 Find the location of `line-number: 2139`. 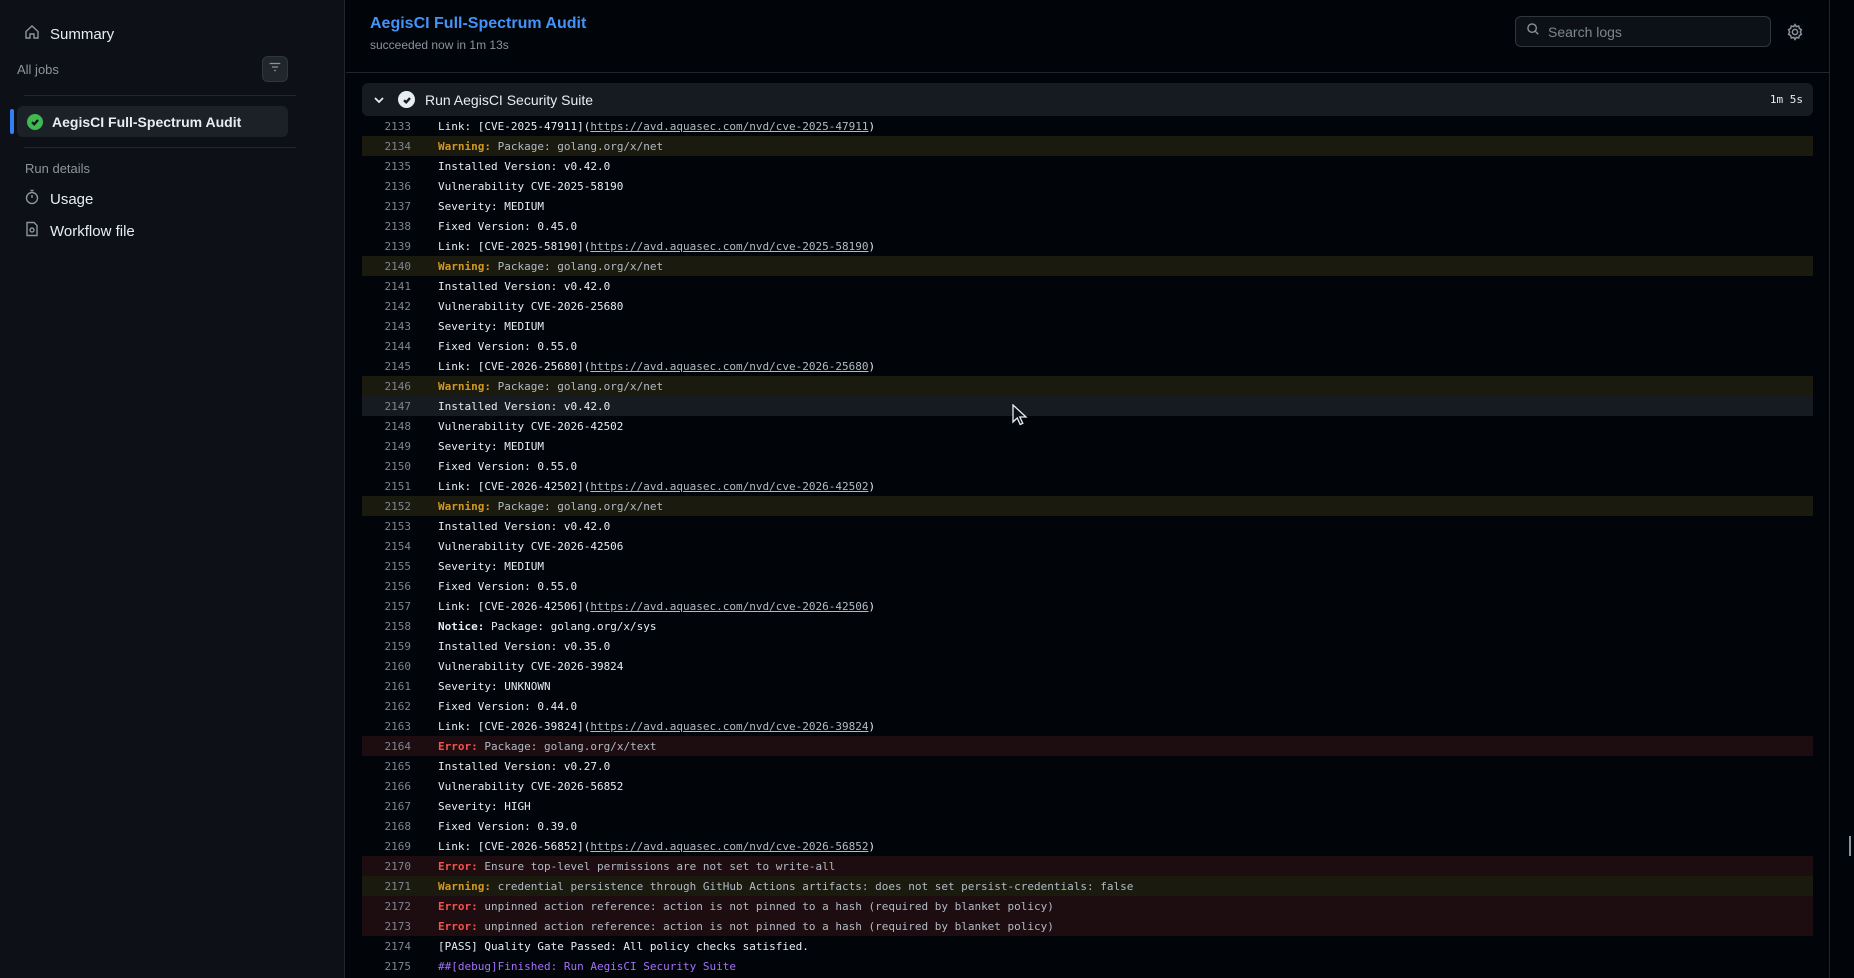

line-number: 2139 is located at coordinates (387, 246).